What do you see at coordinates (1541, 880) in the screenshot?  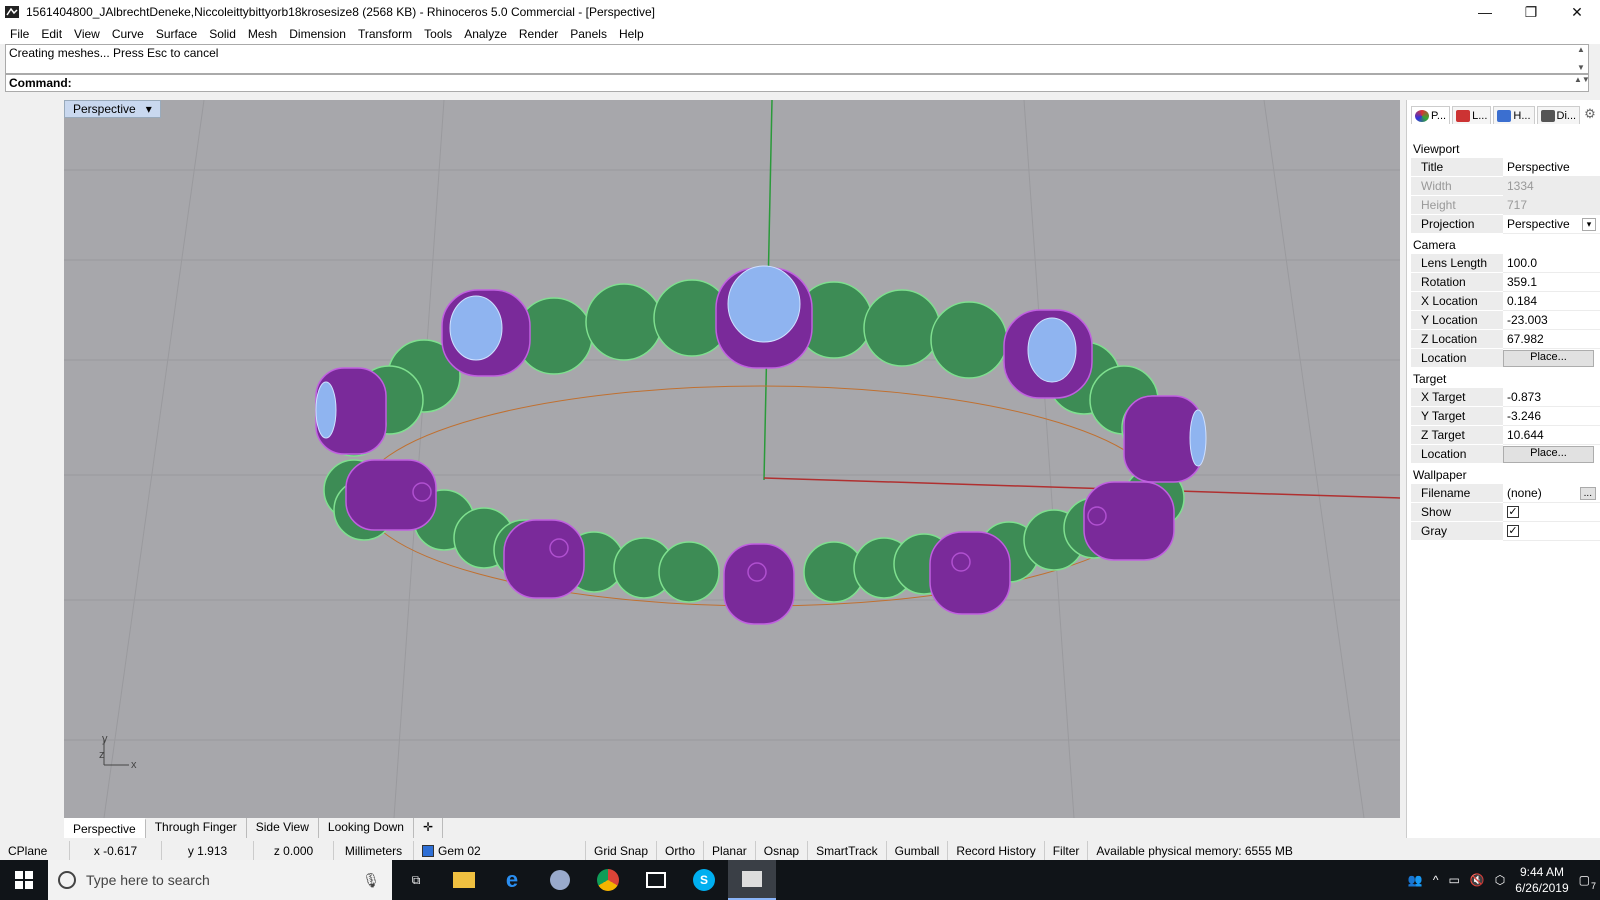 I see `taskbar-clock: 9:44 AM 6/26/2019` at bounding box center [1541, 880].